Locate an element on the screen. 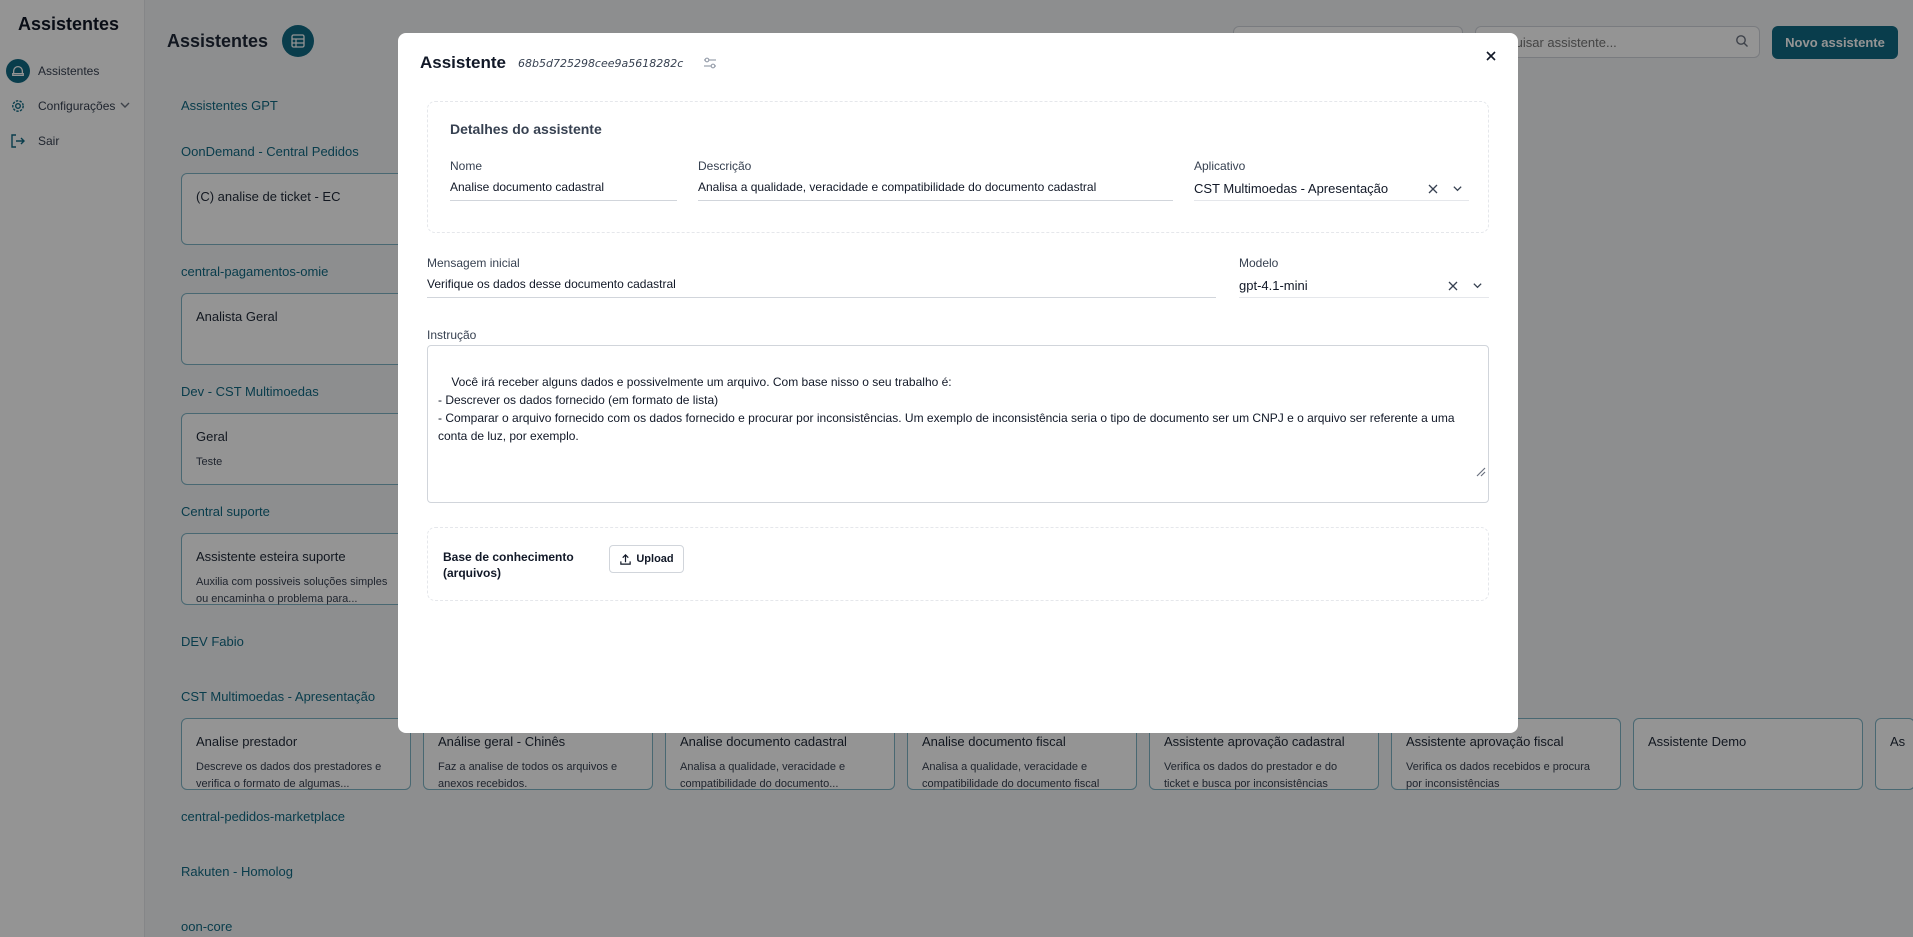 Image resolution: width=1913 pixels, height=937 pixels. app-select: CST Multimoedas - Apresentação is located at coordinates (1331, 189).